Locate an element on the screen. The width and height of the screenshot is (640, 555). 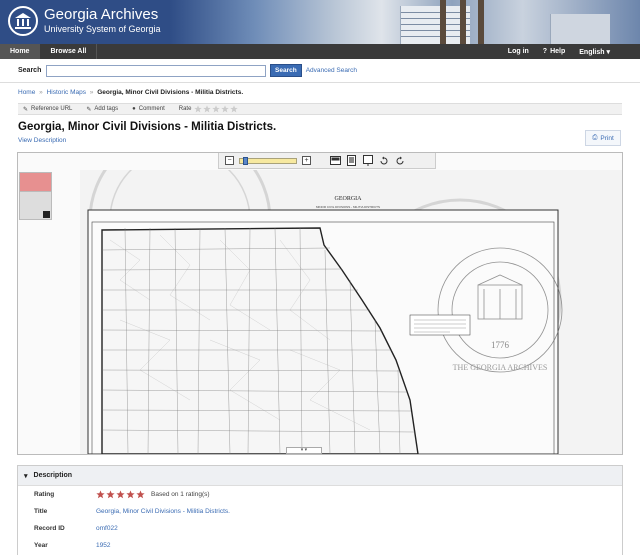
search-bar: Search Search Advanced Search is located at coordinates (320, 71).